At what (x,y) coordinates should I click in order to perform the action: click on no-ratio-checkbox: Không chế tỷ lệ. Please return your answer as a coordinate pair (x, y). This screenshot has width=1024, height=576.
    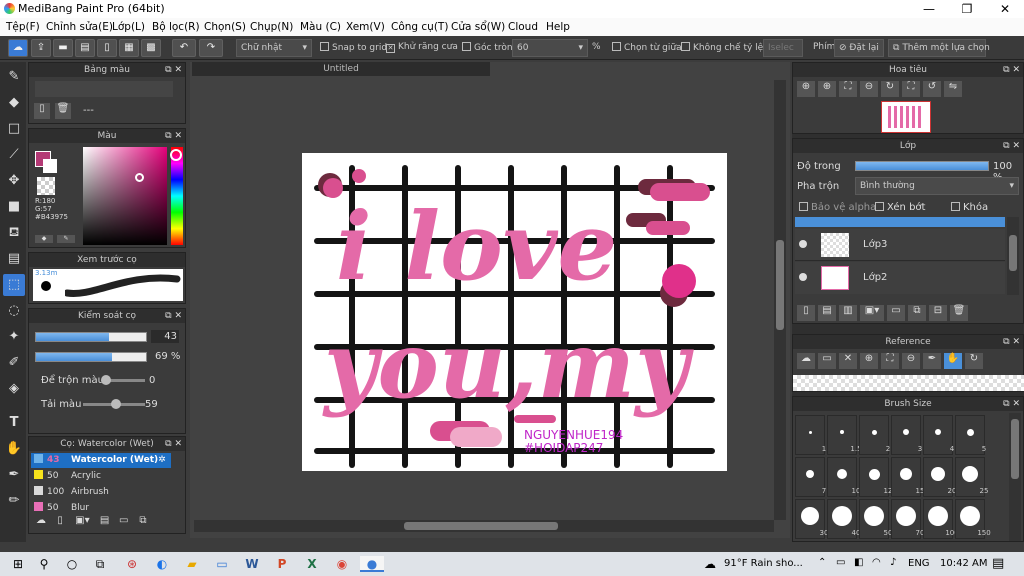
    Looking at the image, I should click on (722, 47).